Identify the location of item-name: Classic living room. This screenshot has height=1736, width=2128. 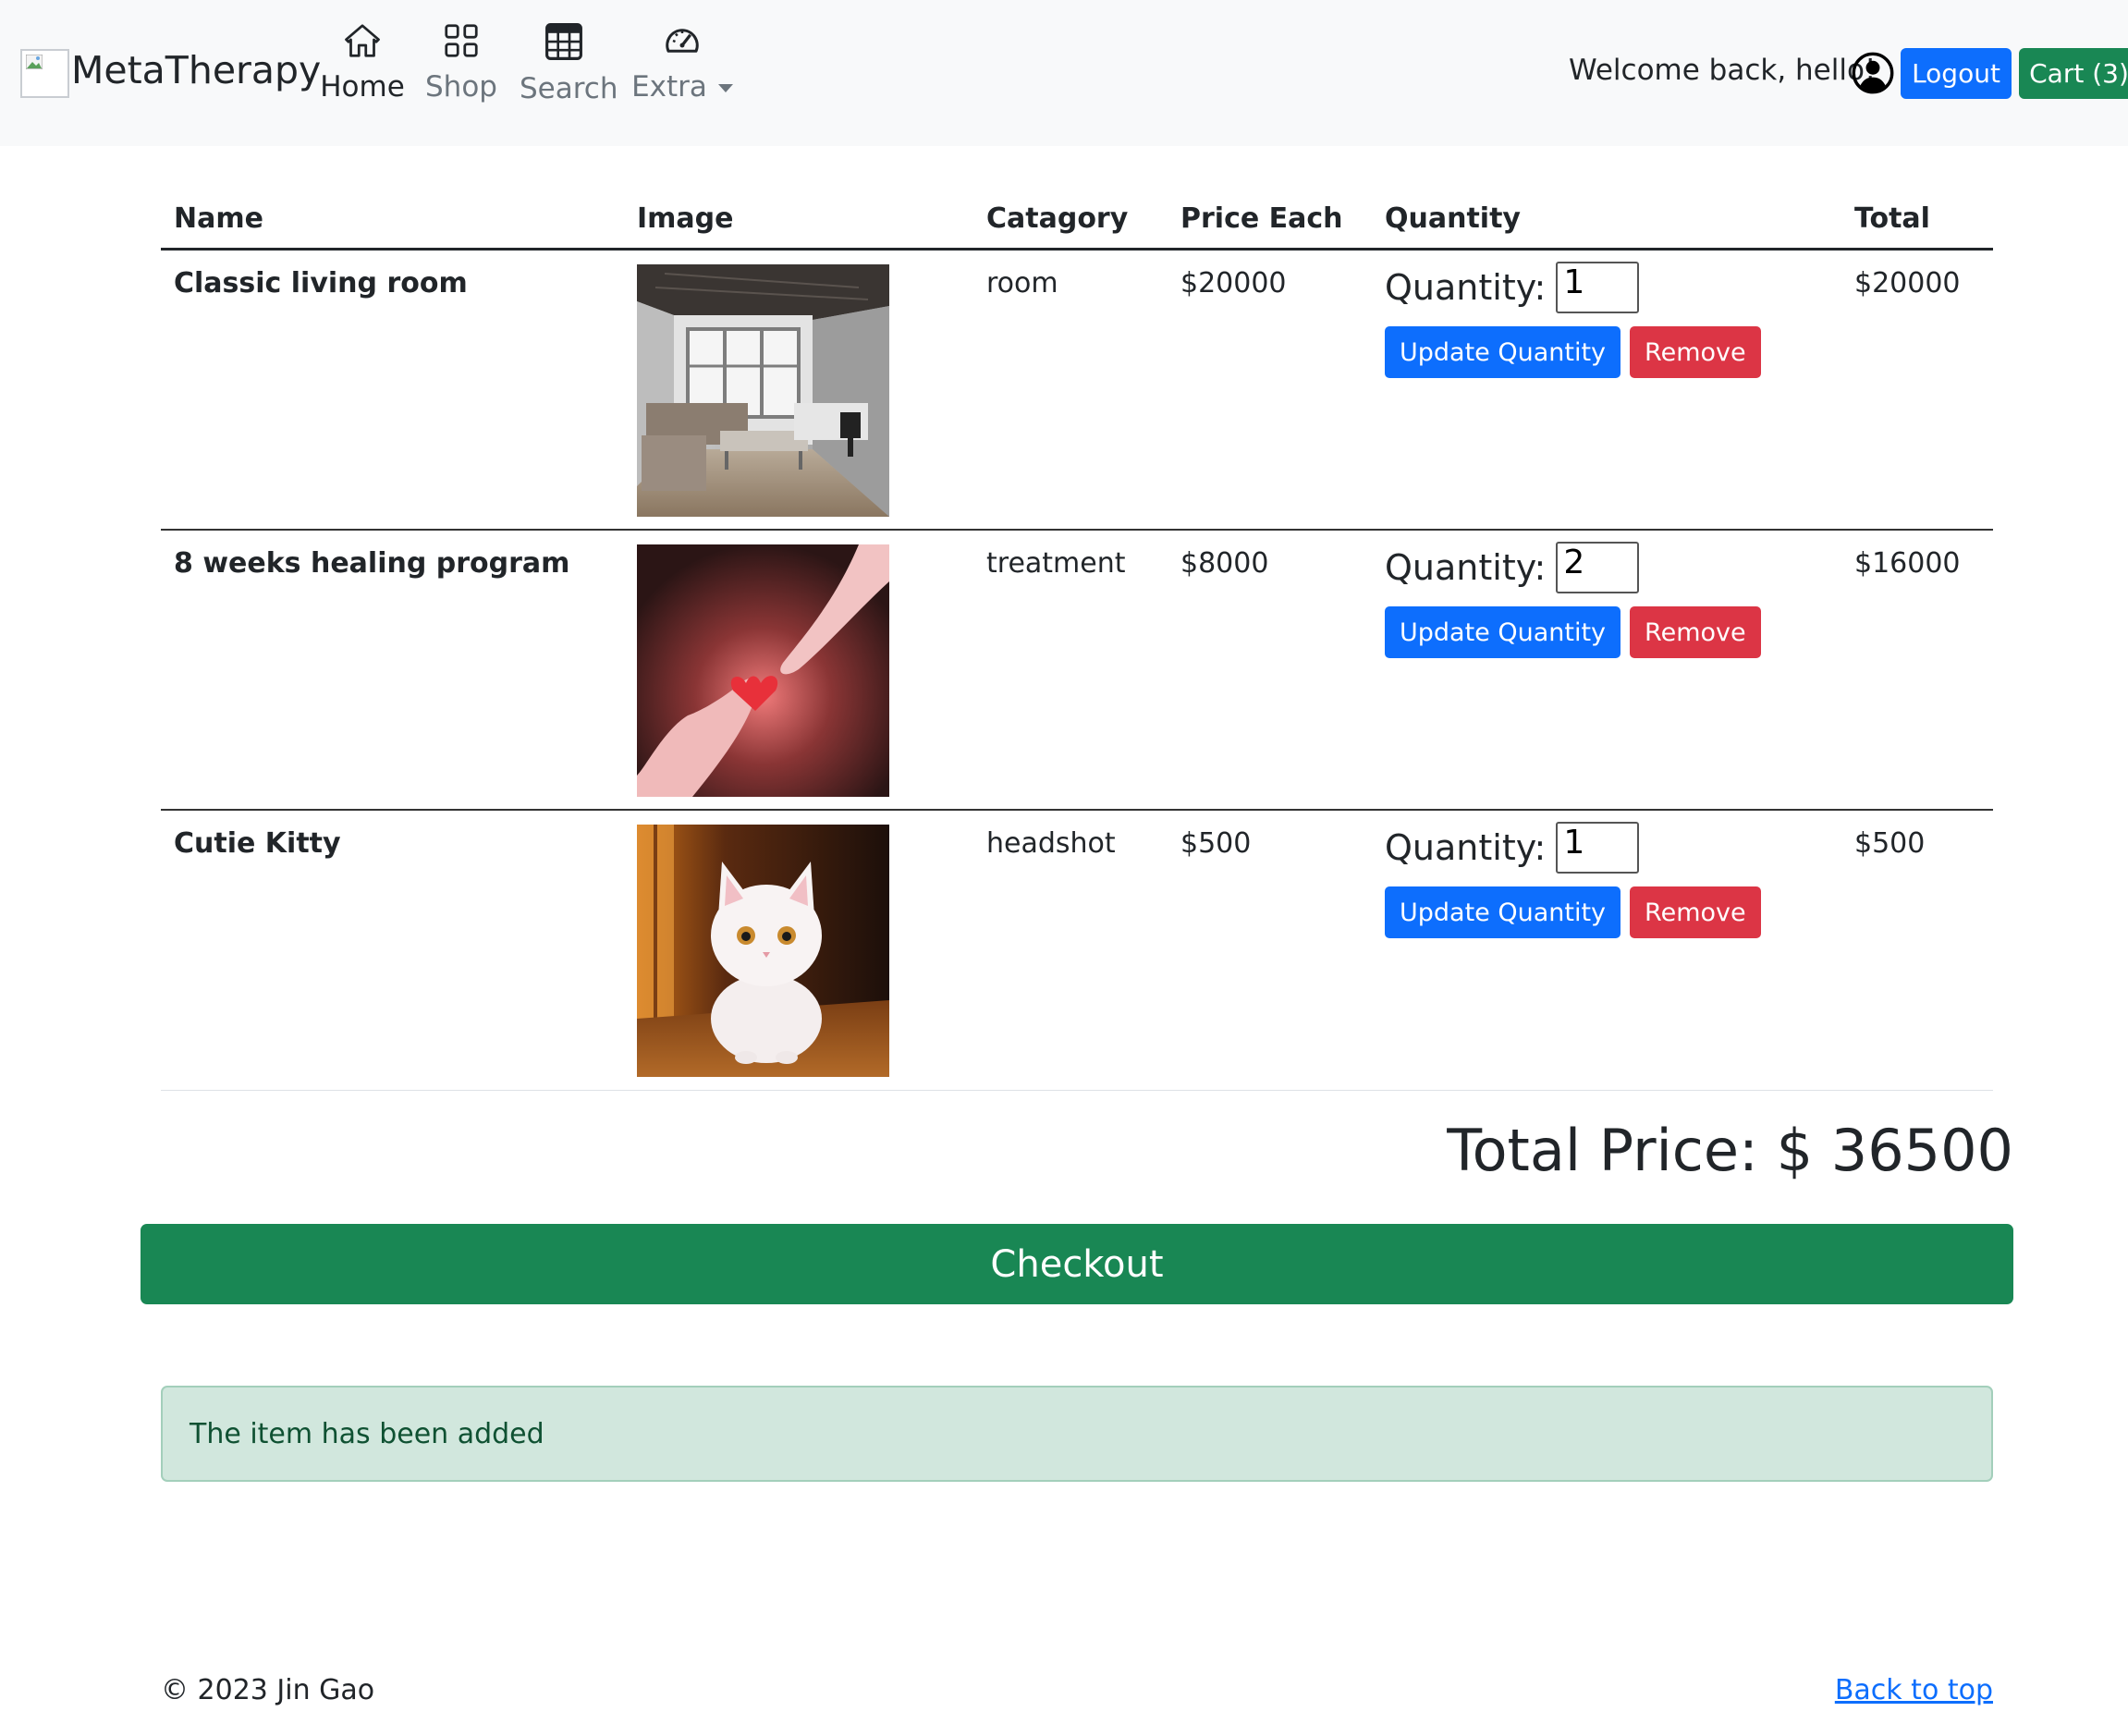
(321, 283).